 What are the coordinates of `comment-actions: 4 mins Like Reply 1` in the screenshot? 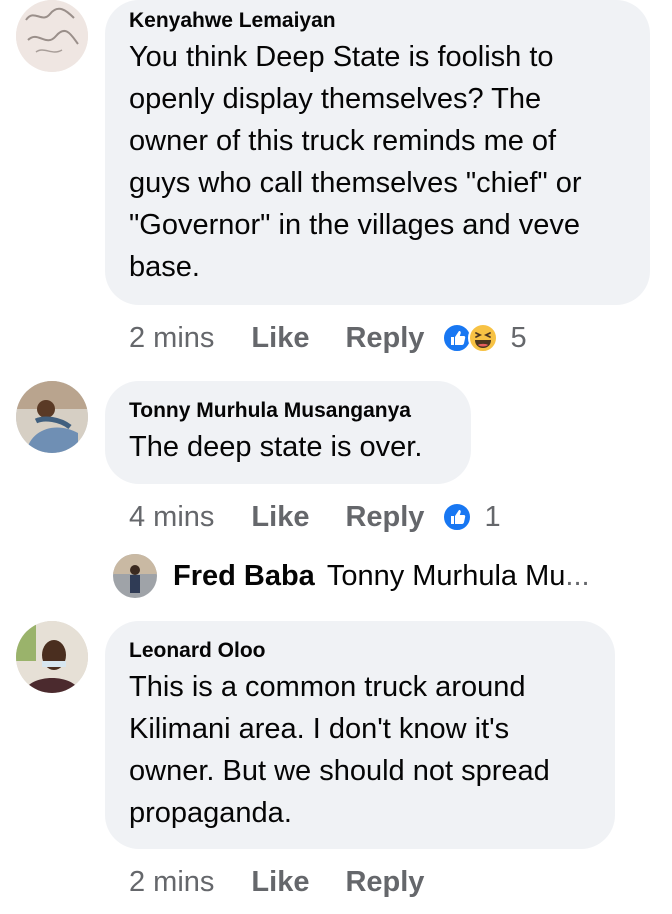 It's located at (315, 517).